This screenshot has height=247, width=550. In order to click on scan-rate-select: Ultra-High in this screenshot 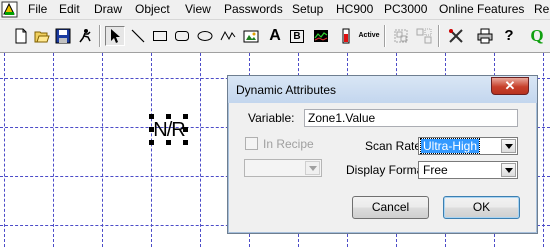, I will do `click(468, 146)`.